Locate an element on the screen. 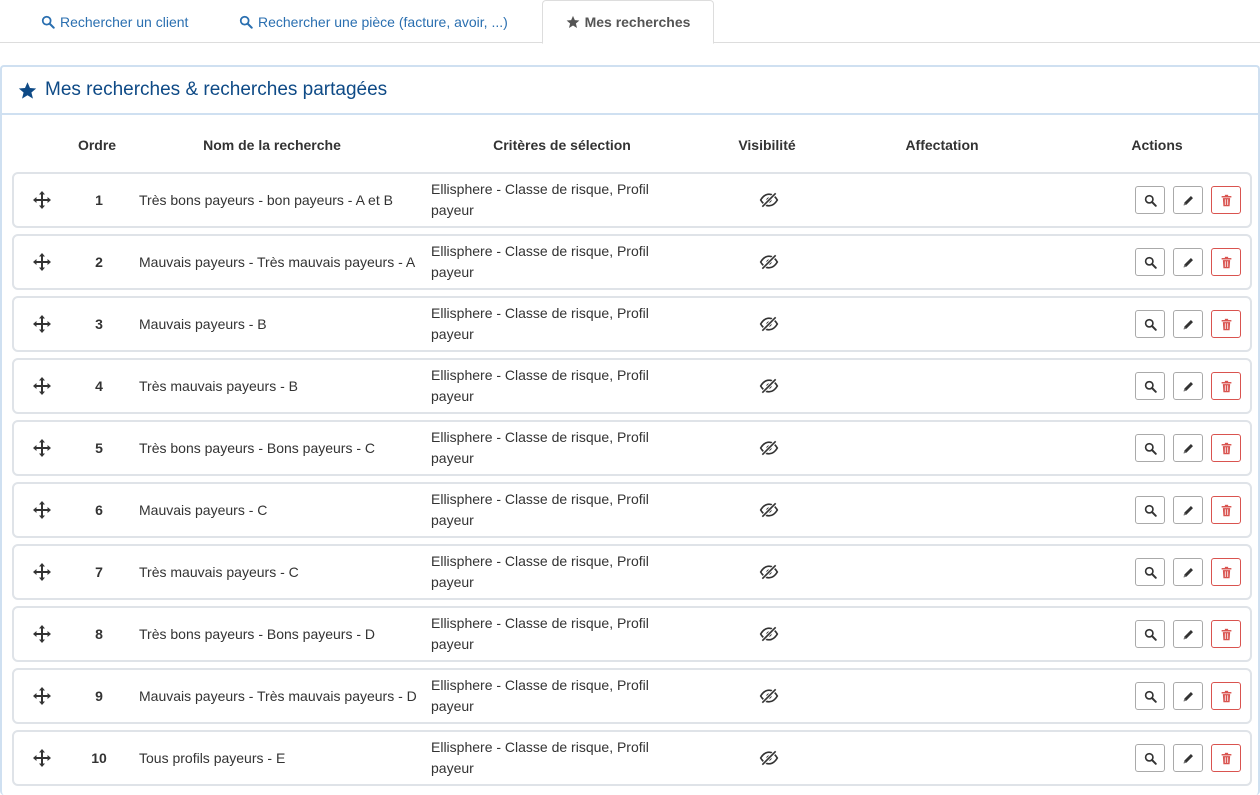 Image resolution: width=1260 pixels, height=795 pixels. tab-rechercher-client: Rechercher un client is located at coordinates (114, 21).